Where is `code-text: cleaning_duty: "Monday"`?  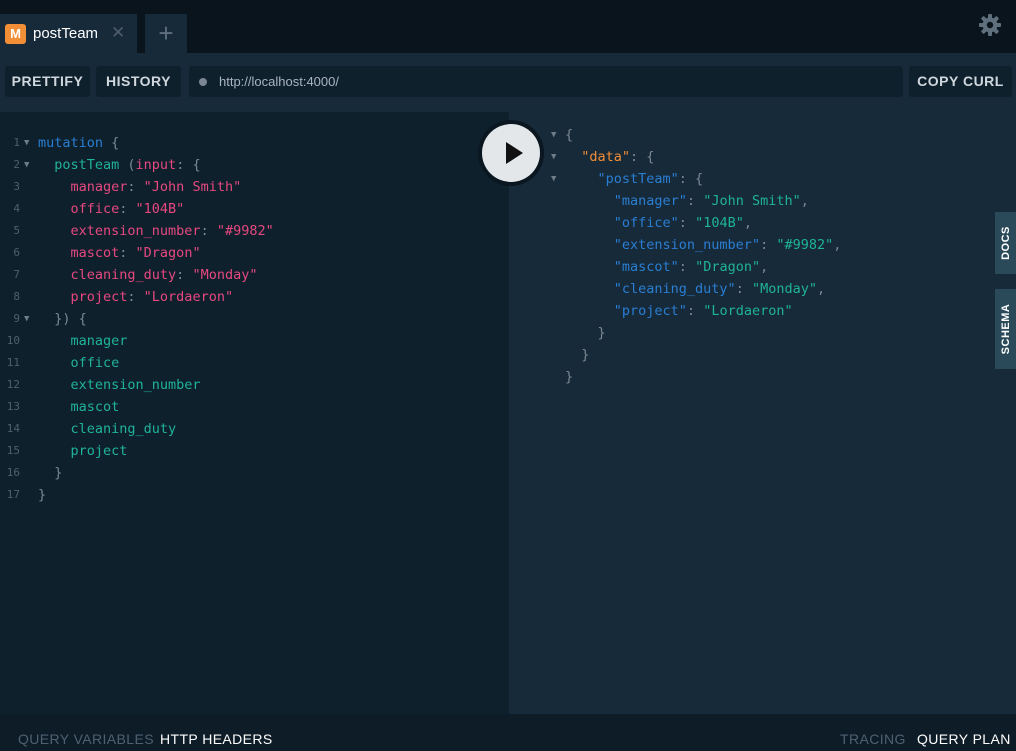
code-text: cleaning_duty: "Monday" is located at coordinates (148, 275).